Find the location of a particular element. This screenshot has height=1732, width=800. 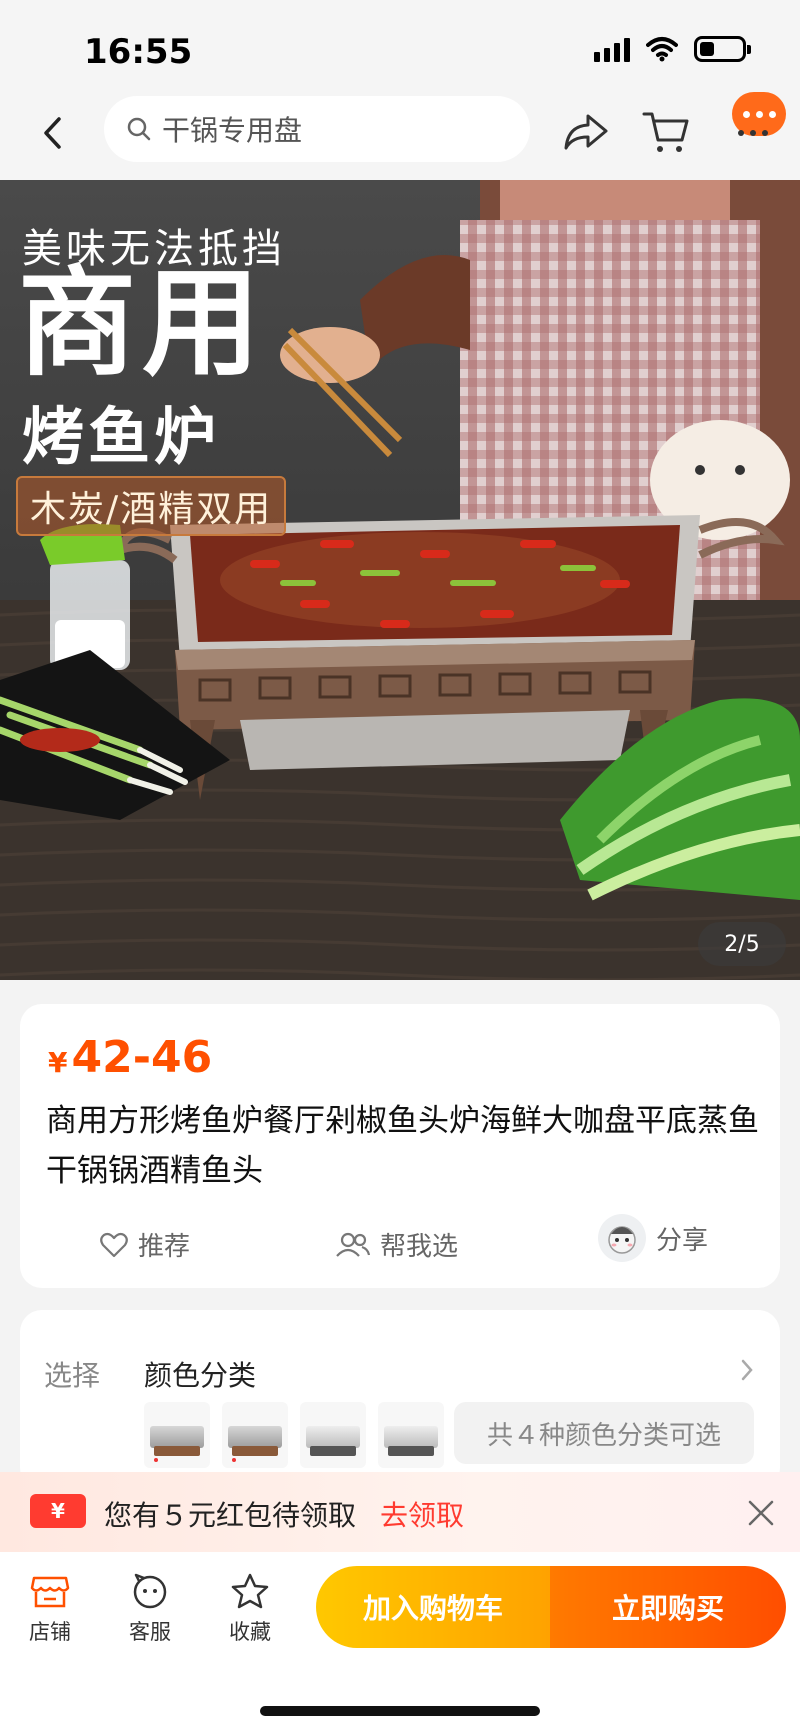

sku-more-button: 共４种颜色分类可选 is located at coordinates (604, 1433).